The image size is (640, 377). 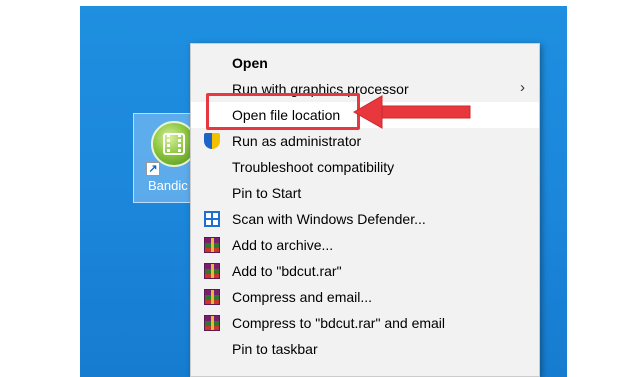 I want to click on menu-item-label: Compress to "bdcut.rar" and email, so click(x=339, y=323).